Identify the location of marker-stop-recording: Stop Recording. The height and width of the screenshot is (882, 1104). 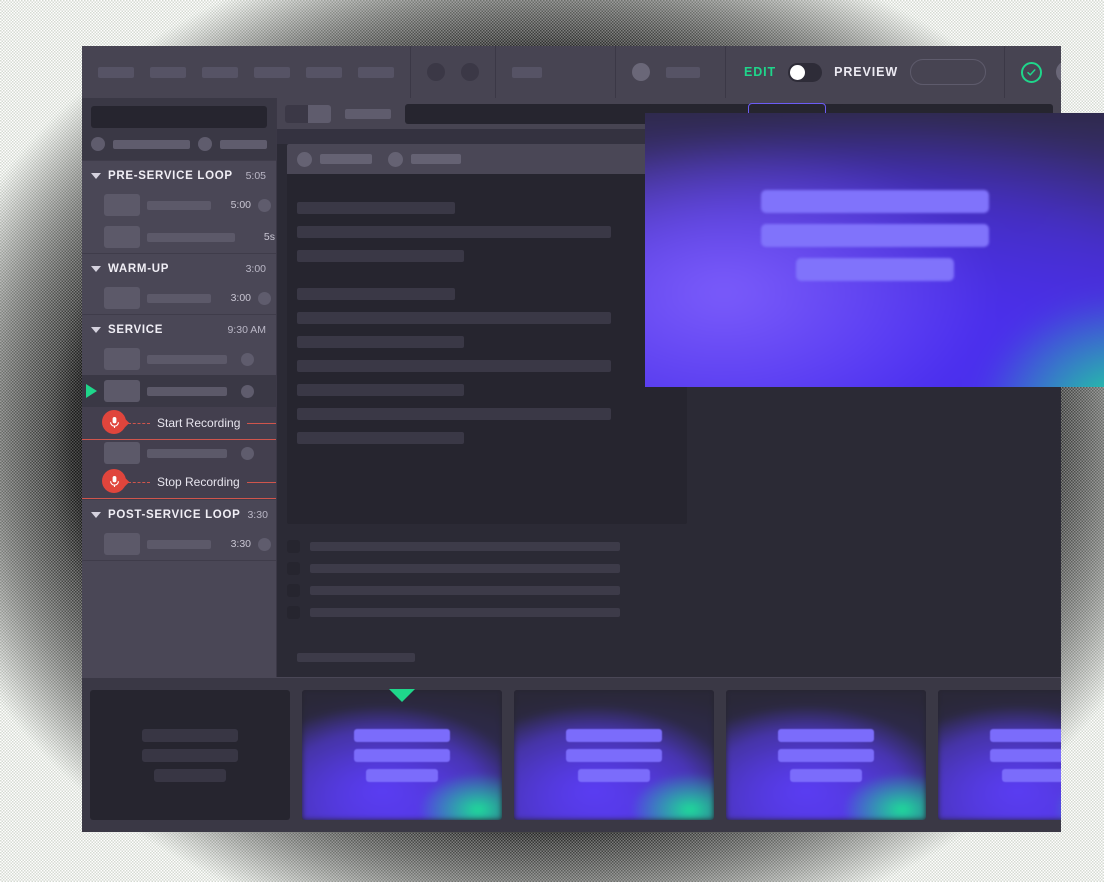
(179, 482).